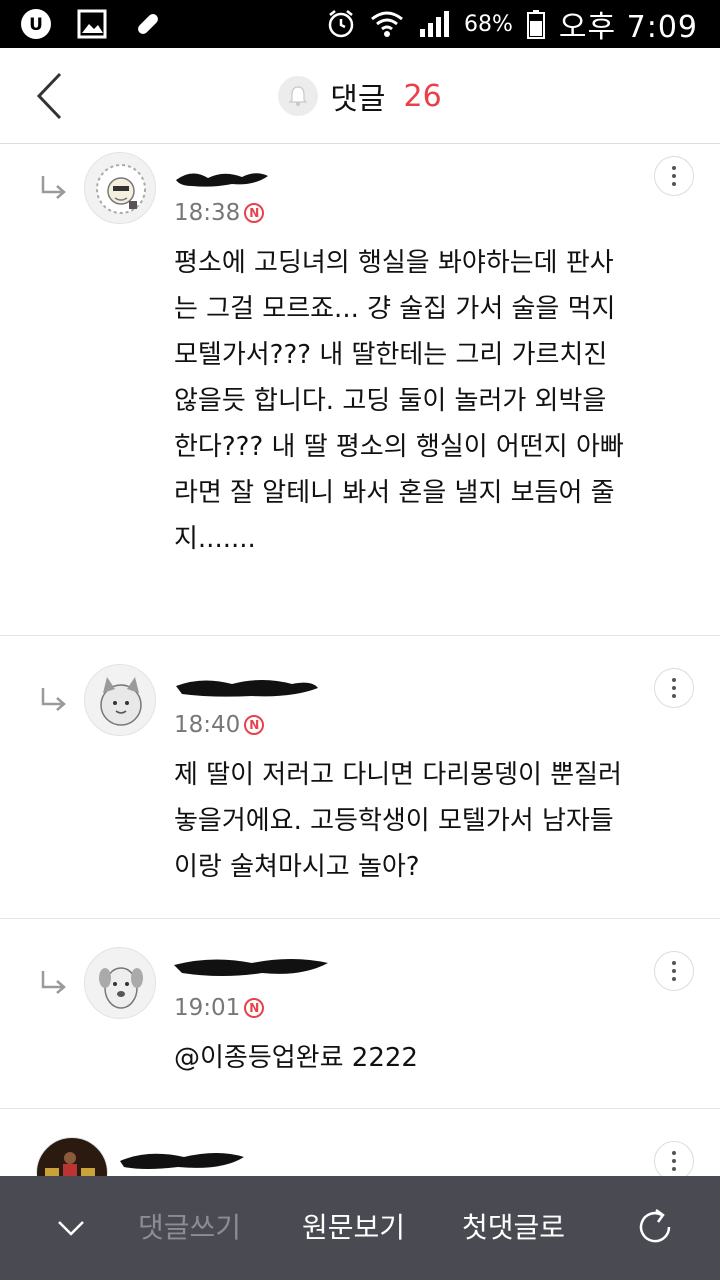 The height and width of the screenshot is (1280, 720). What do you see at coordinates (189, 1226) in the screenshot?
I see `write-comment-button: 댓글쓰기` at bounding box center [189, 1226].